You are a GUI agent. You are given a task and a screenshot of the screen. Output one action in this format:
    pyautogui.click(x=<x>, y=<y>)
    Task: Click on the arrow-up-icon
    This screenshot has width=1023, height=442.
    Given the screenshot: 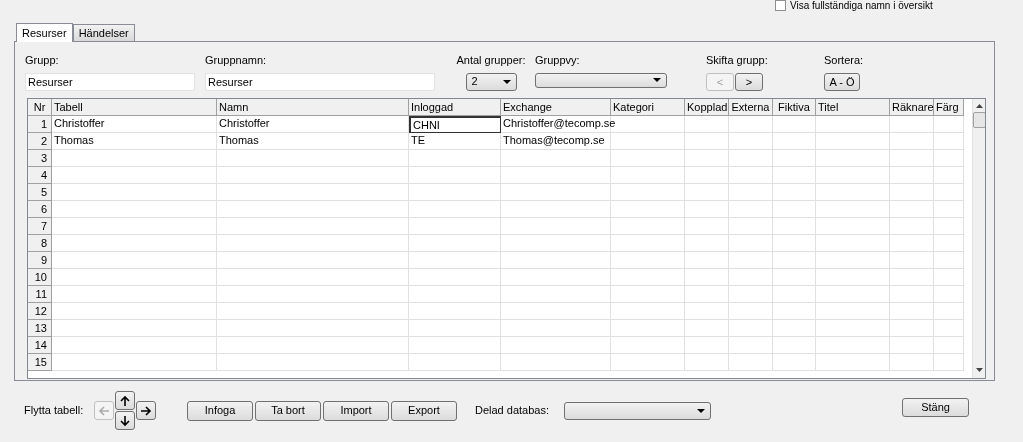 What is the action you would take?
    pyautogui.click(x=125, y=400)
    